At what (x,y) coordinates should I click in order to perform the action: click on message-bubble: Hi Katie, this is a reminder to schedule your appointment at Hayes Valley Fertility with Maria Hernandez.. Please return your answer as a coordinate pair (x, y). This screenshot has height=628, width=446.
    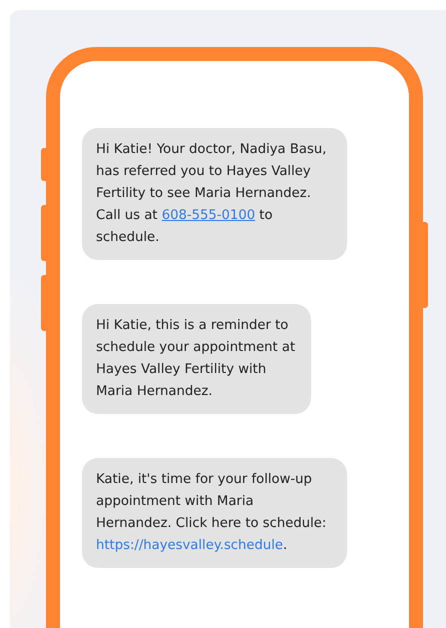
    Looking at the image, I should click on (196, 359).